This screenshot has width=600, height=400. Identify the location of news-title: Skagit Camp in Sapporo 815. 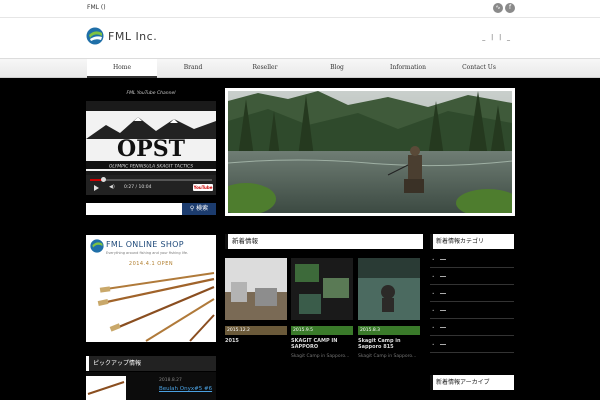
(389, 344).